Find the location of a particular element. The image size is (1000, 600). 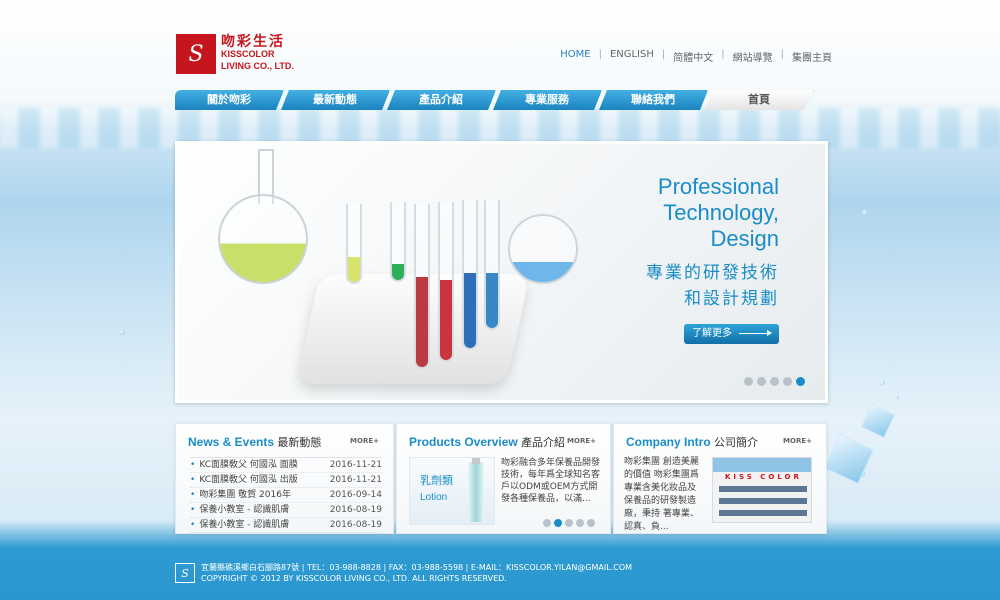

nav-about: 關於吻彩 is located at coordinates (229, 100).